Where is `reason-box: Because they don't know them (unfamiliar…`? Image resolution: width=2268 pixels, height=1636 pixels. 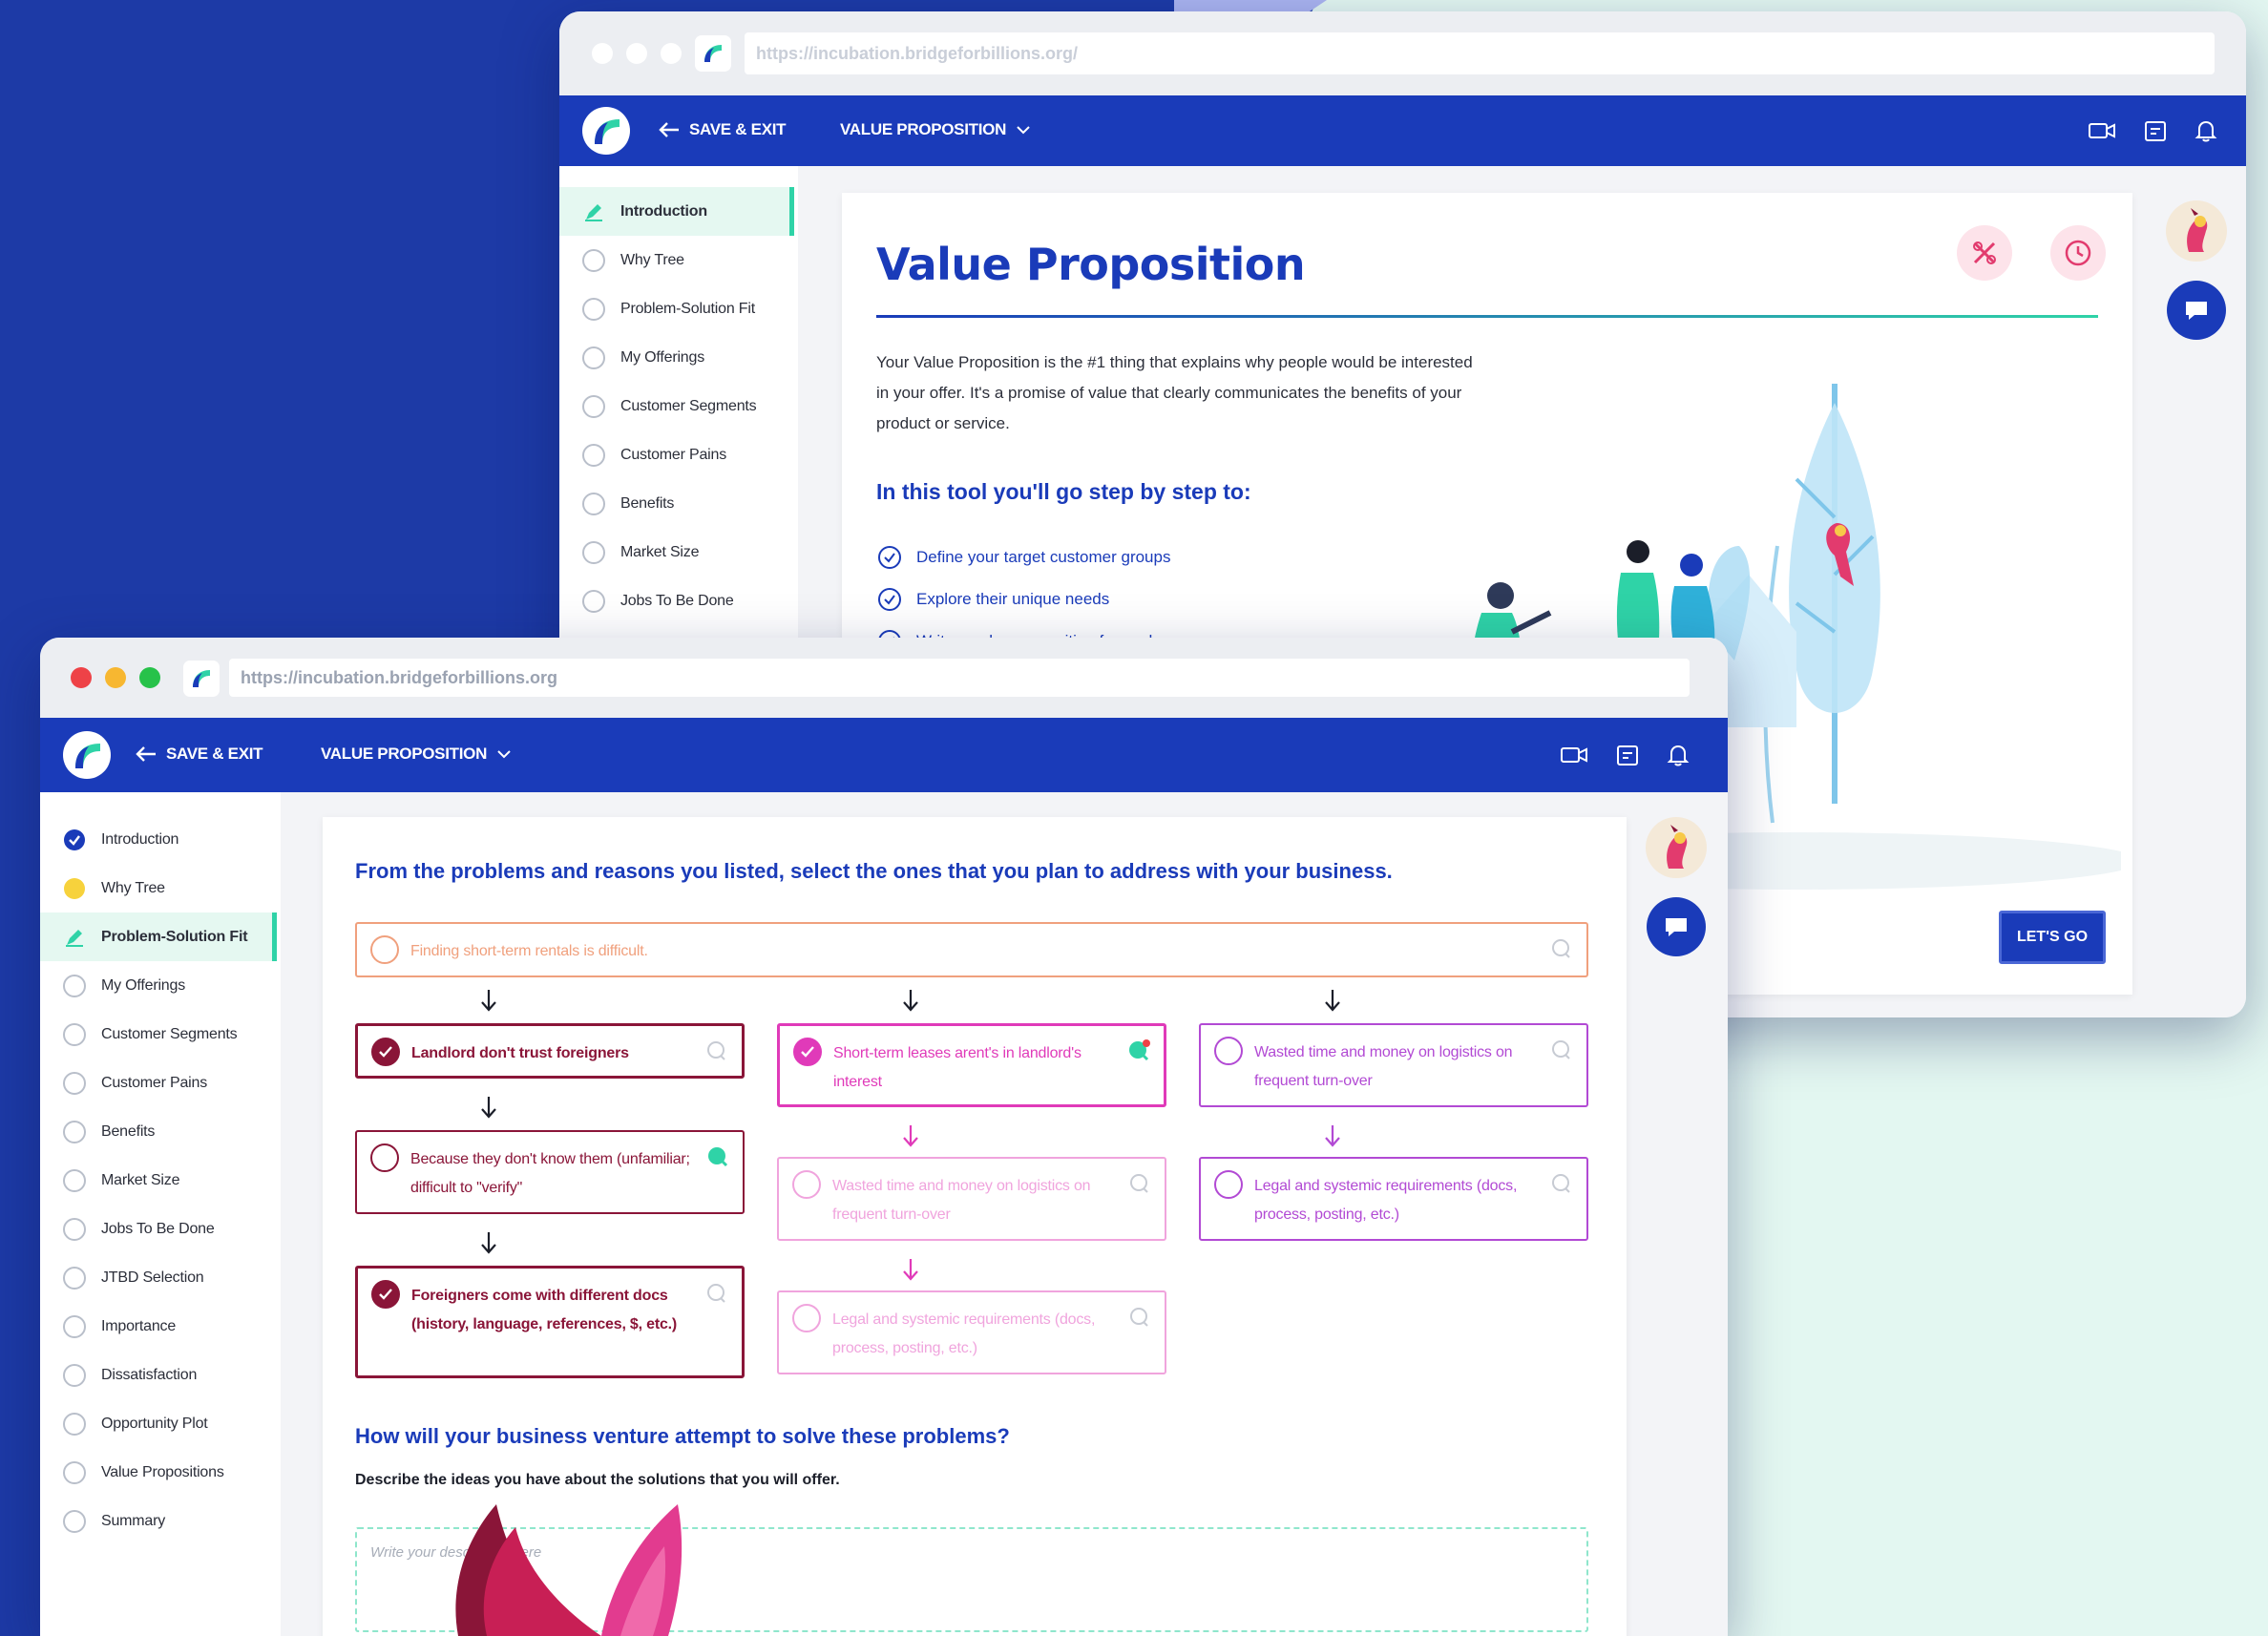 reason-box: Because they don't know them (unfamiliar… is located at coordinates (550, 1172).